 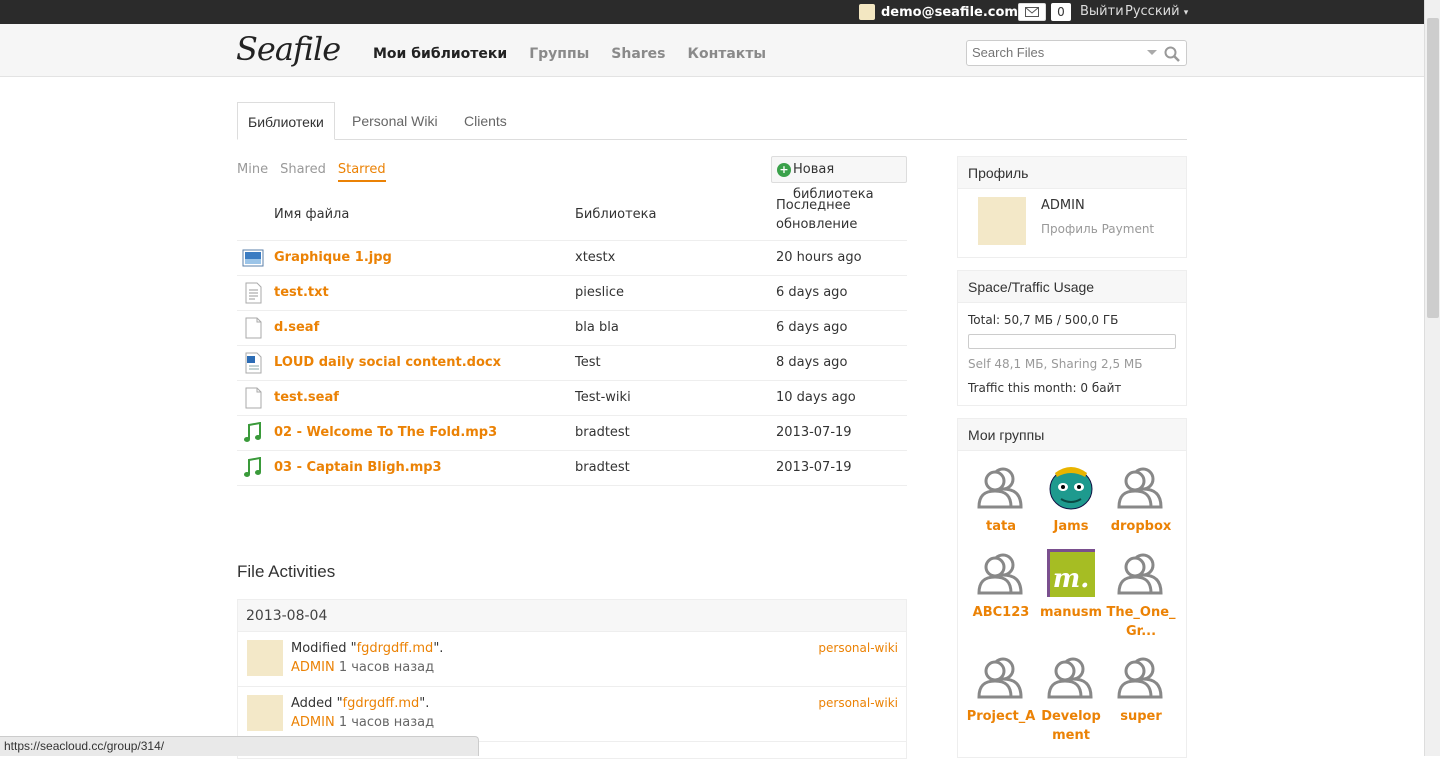 I want to click on nav-groups: Группы, so click(x=559, y=54).